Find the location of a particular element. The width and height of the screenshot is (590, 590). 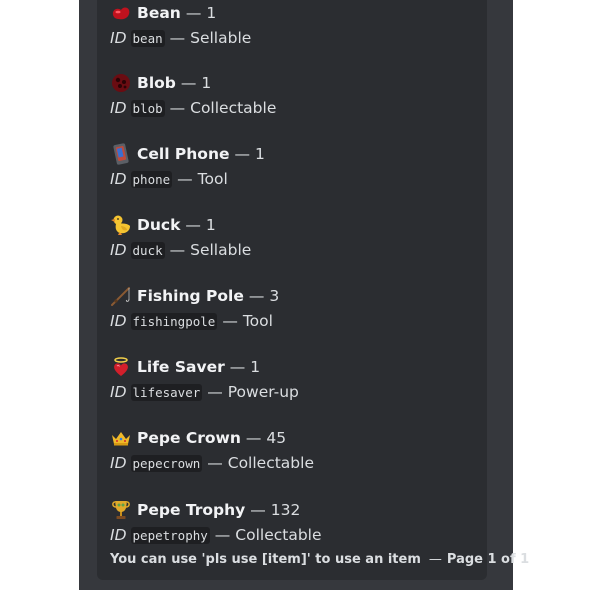

life-saver-icon is located at coordinates (121, 367).